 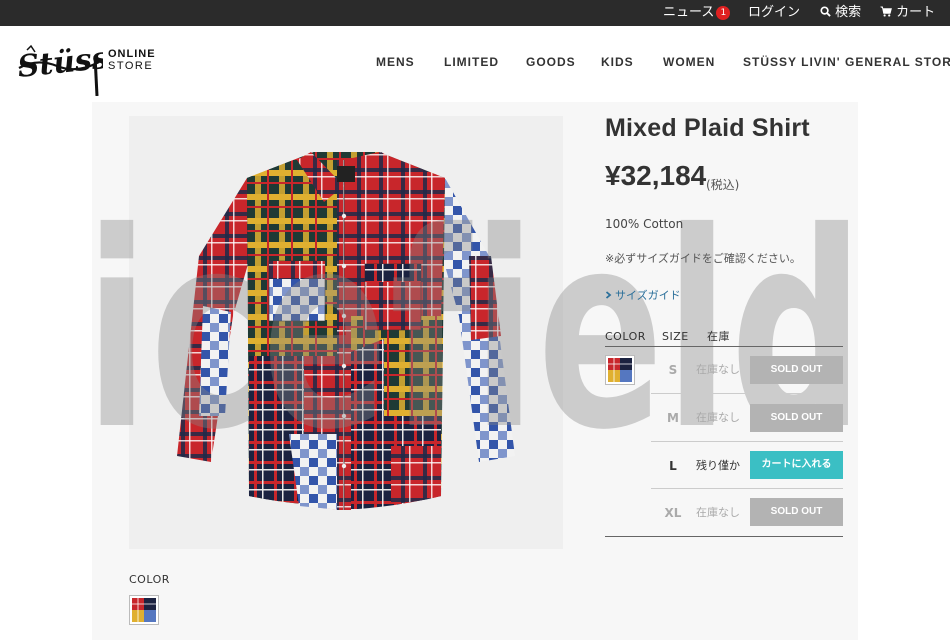 I want to click on login-link: ログイン, so click(x=774, y=13).